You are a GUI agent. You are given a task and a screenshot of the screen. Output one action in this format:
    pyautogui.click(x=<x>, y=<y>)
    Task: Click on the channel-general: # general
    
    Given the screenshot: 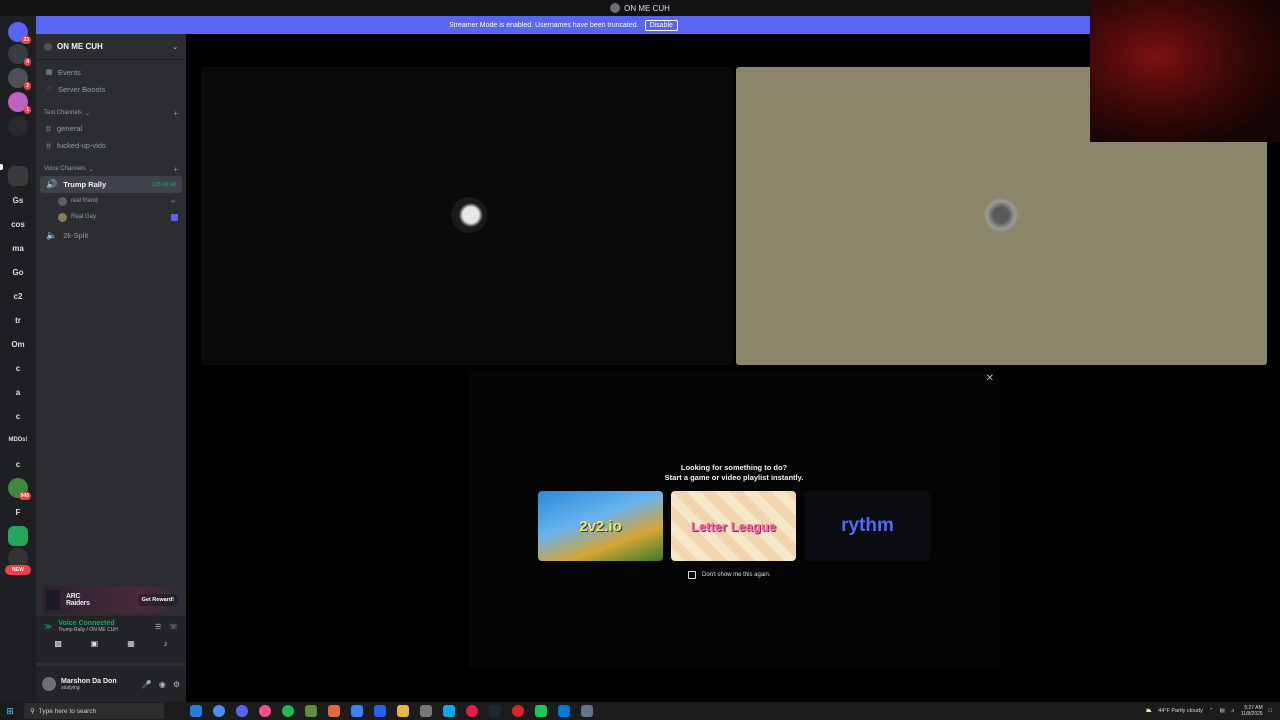 What is the action you would take?
    pyautogui.click(x=111, y=128)
    